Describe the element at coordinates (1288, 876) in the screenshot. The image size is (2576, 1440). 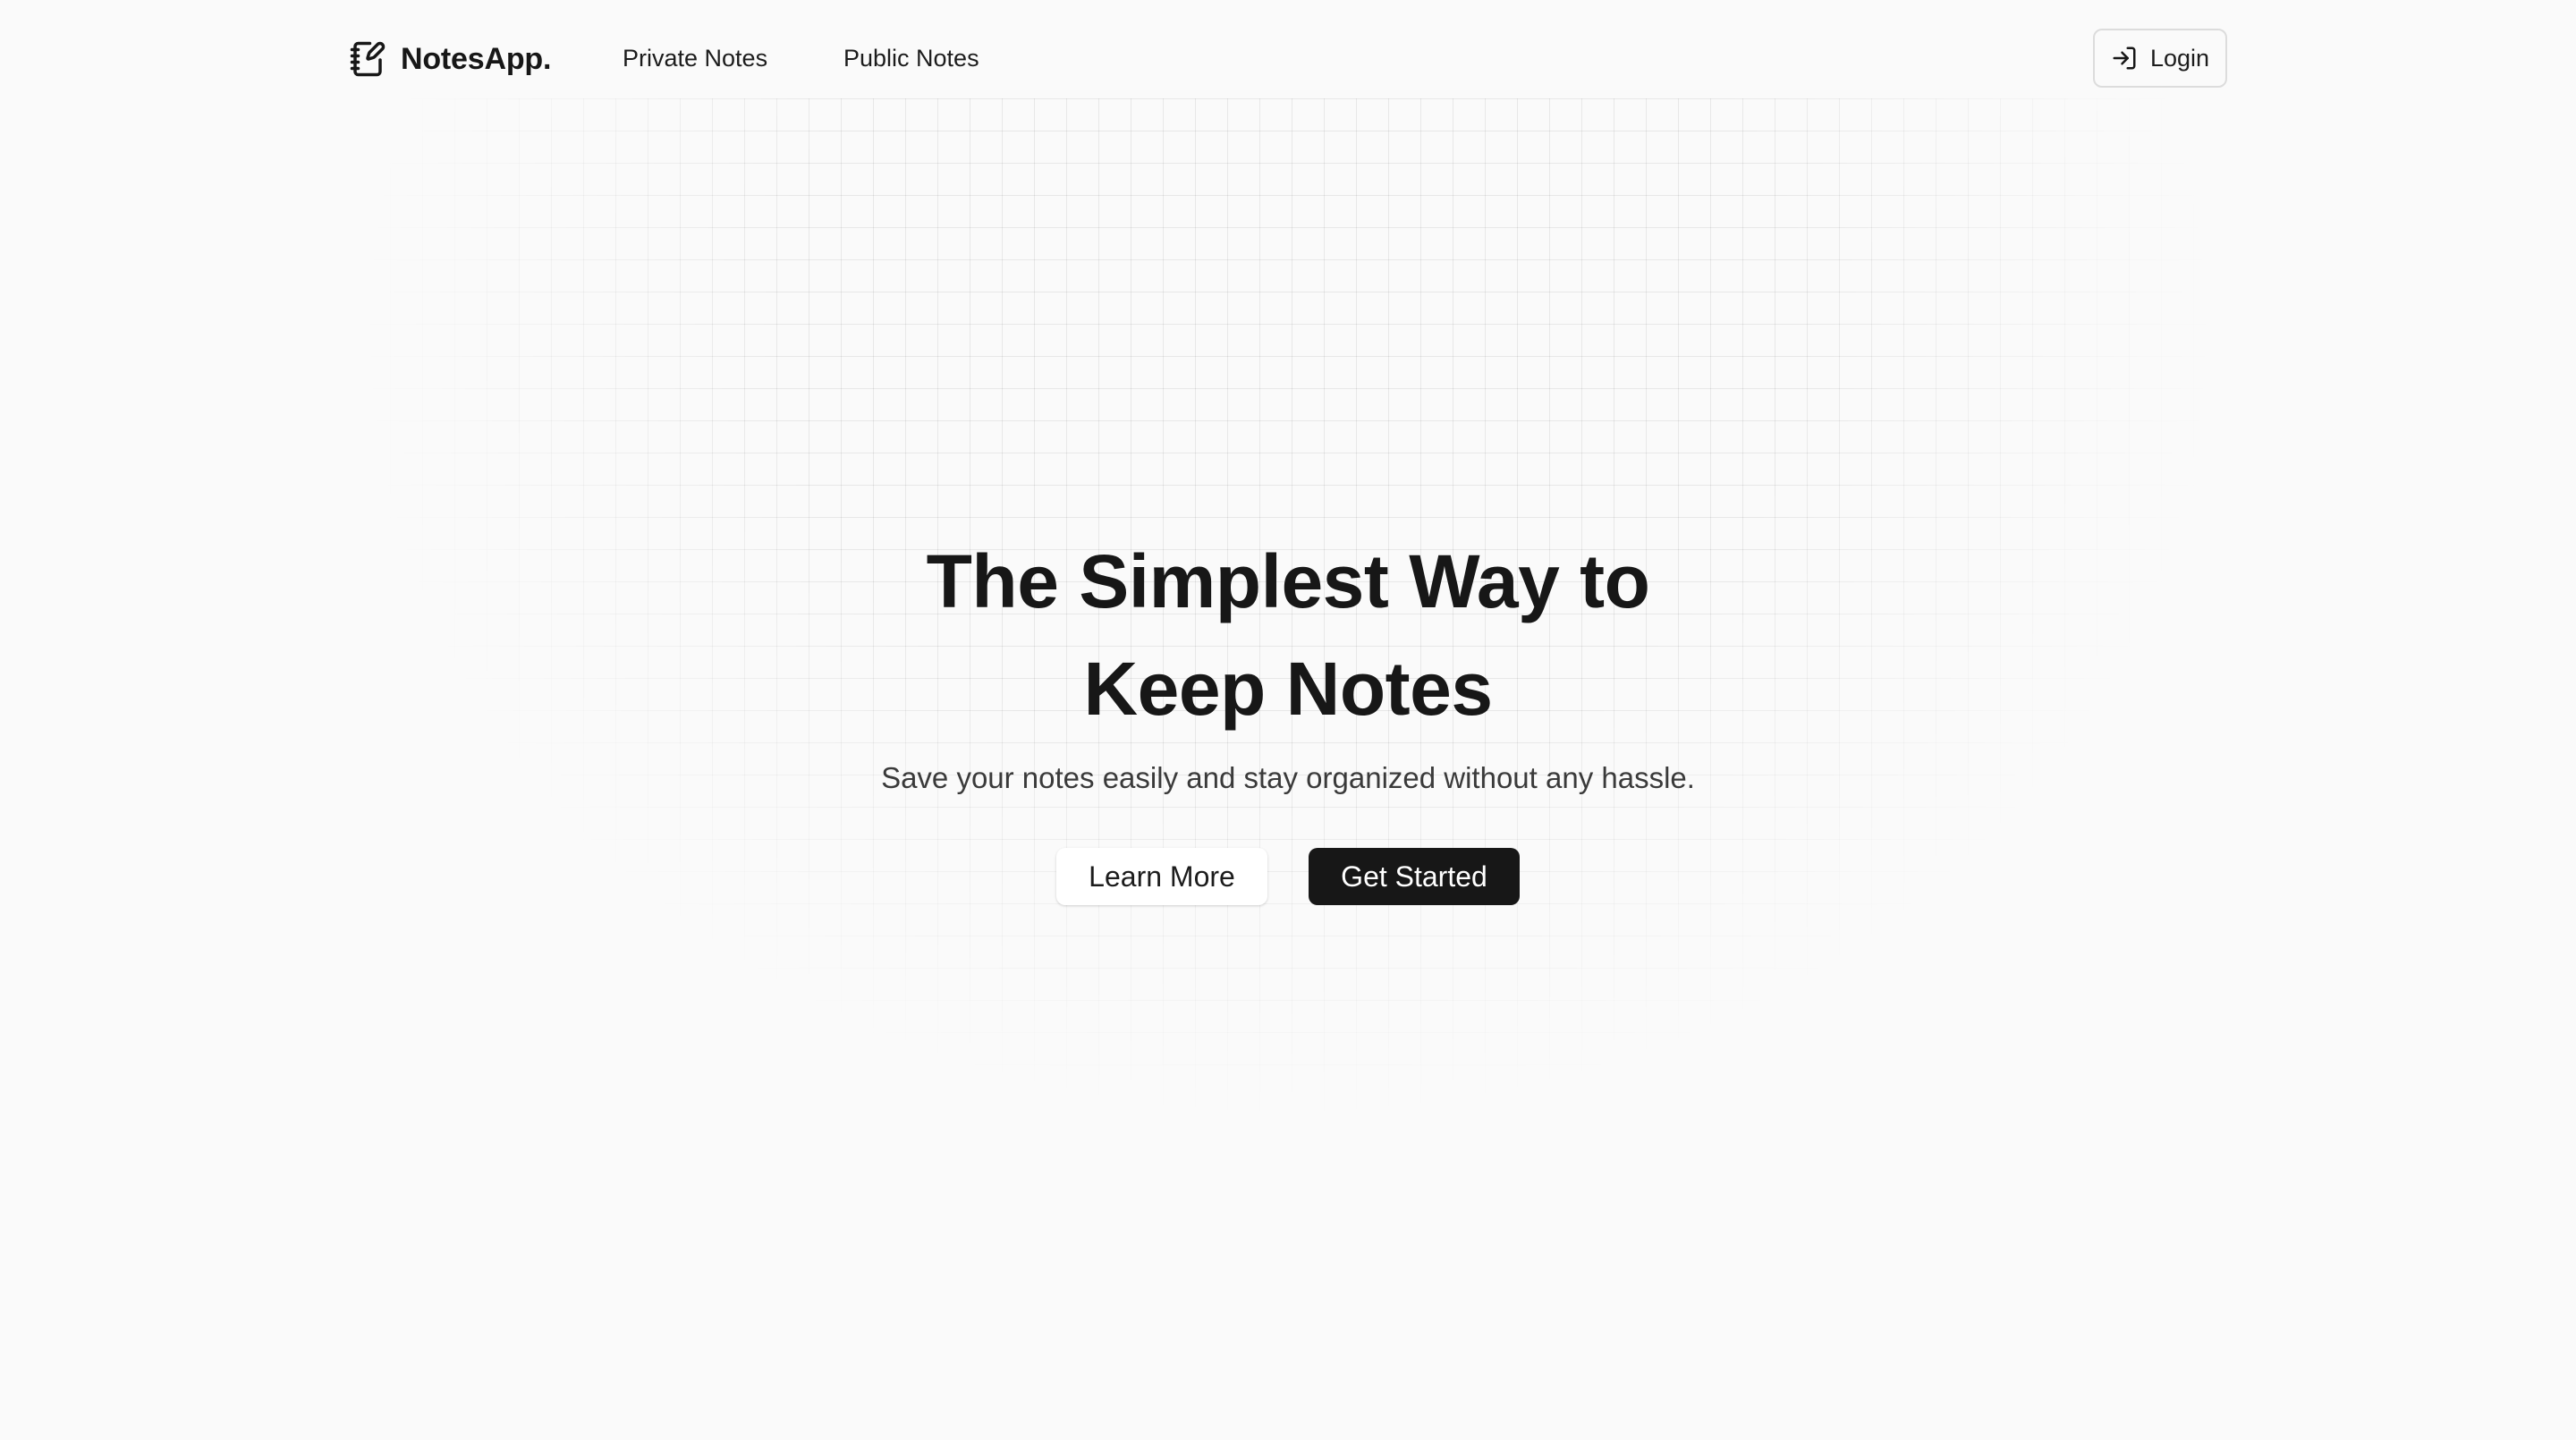
I see `hero-actions: Learn More Get Started` at that location.